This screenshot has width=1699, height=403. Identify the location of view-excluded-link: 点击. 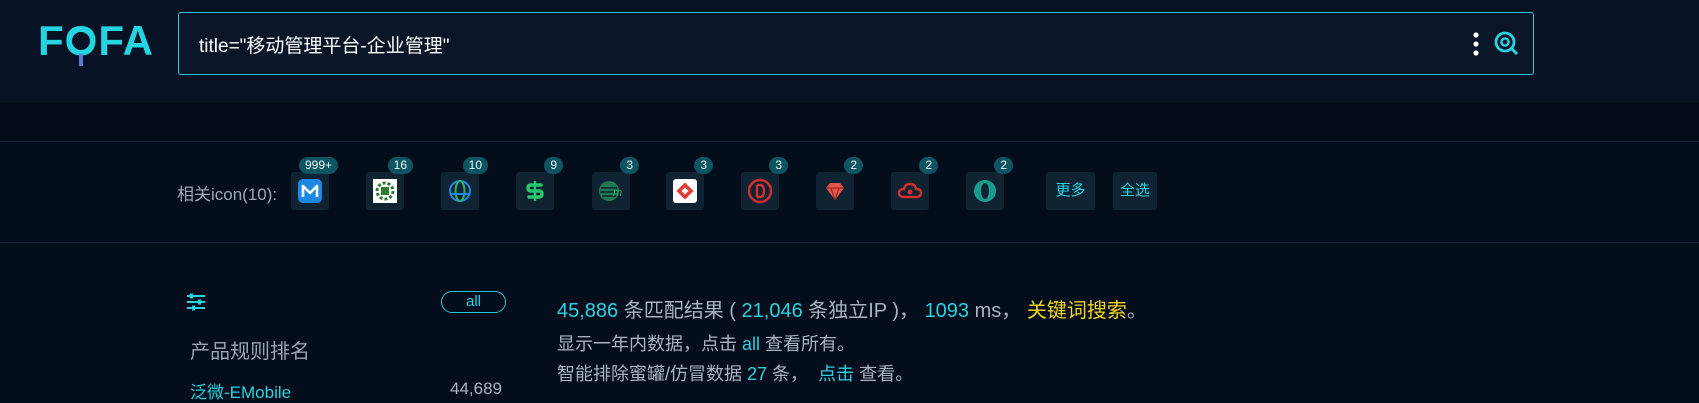
(836, 374).